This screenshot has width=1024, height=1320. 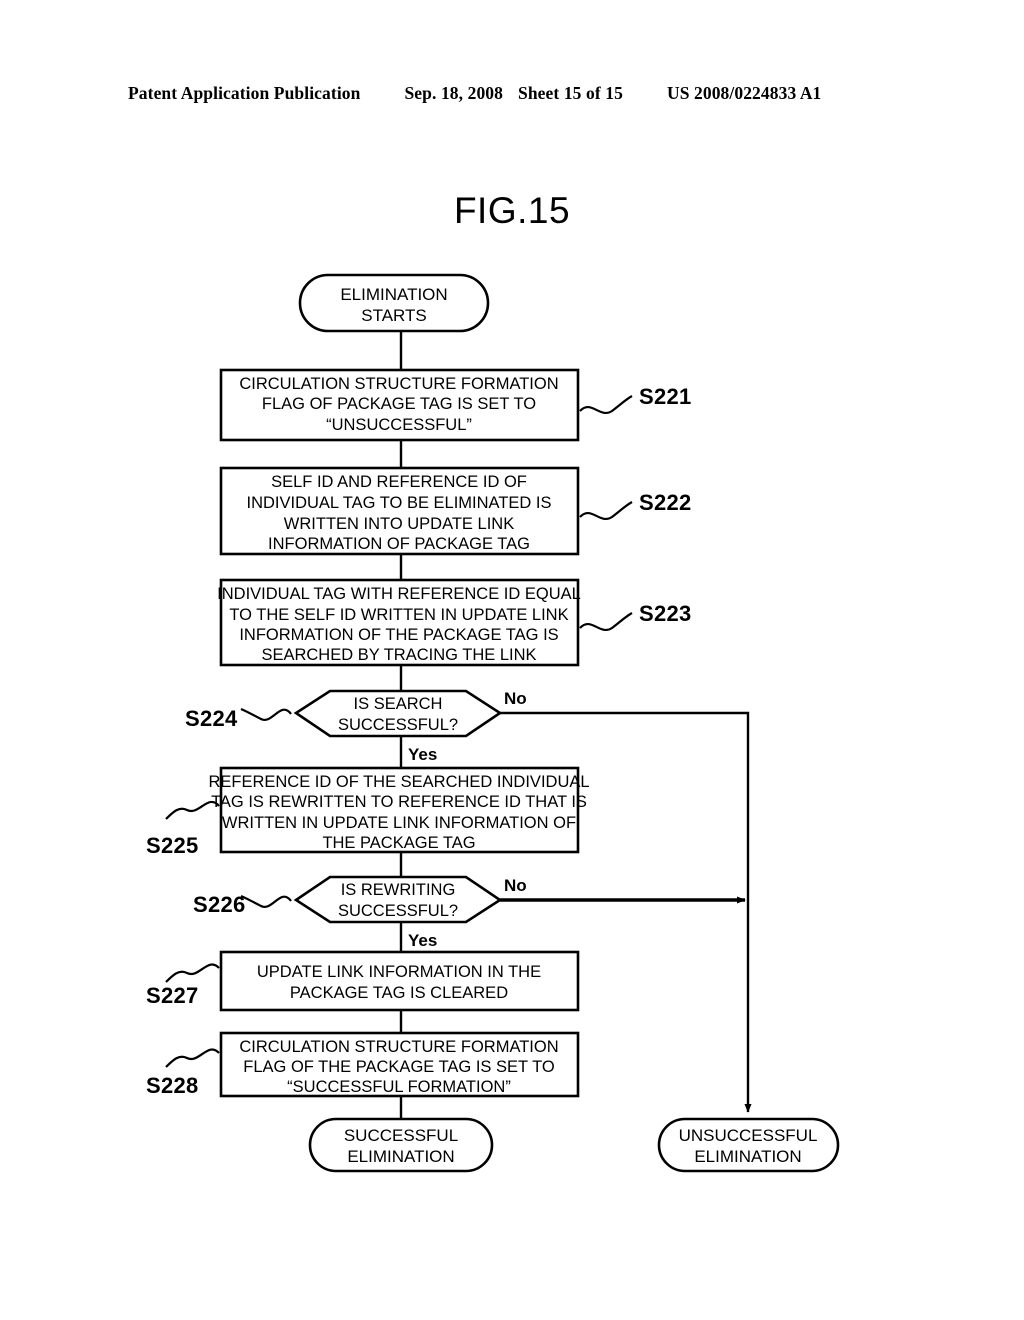 What do you see at coordinates (747, 1156) in the screenshot?
I see `end-fail-line-2: ELIMINATION` at bounding box center [747, 1156].